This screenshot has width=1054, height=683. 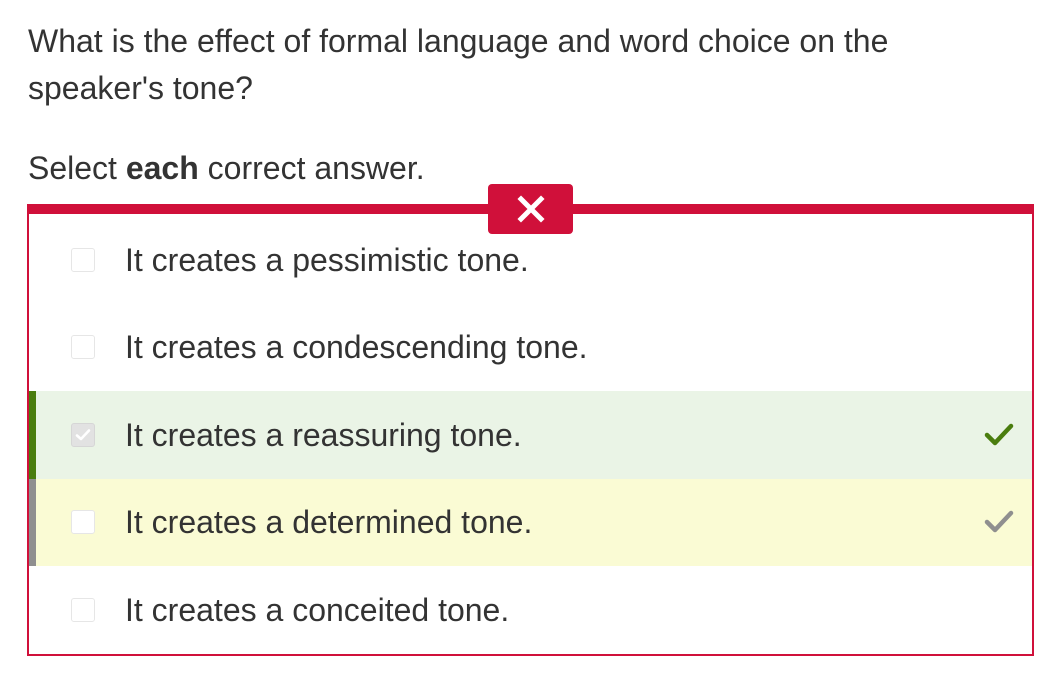 I want to click on option-label: It creates a pessimistic tone., so click(x=327, y=259).